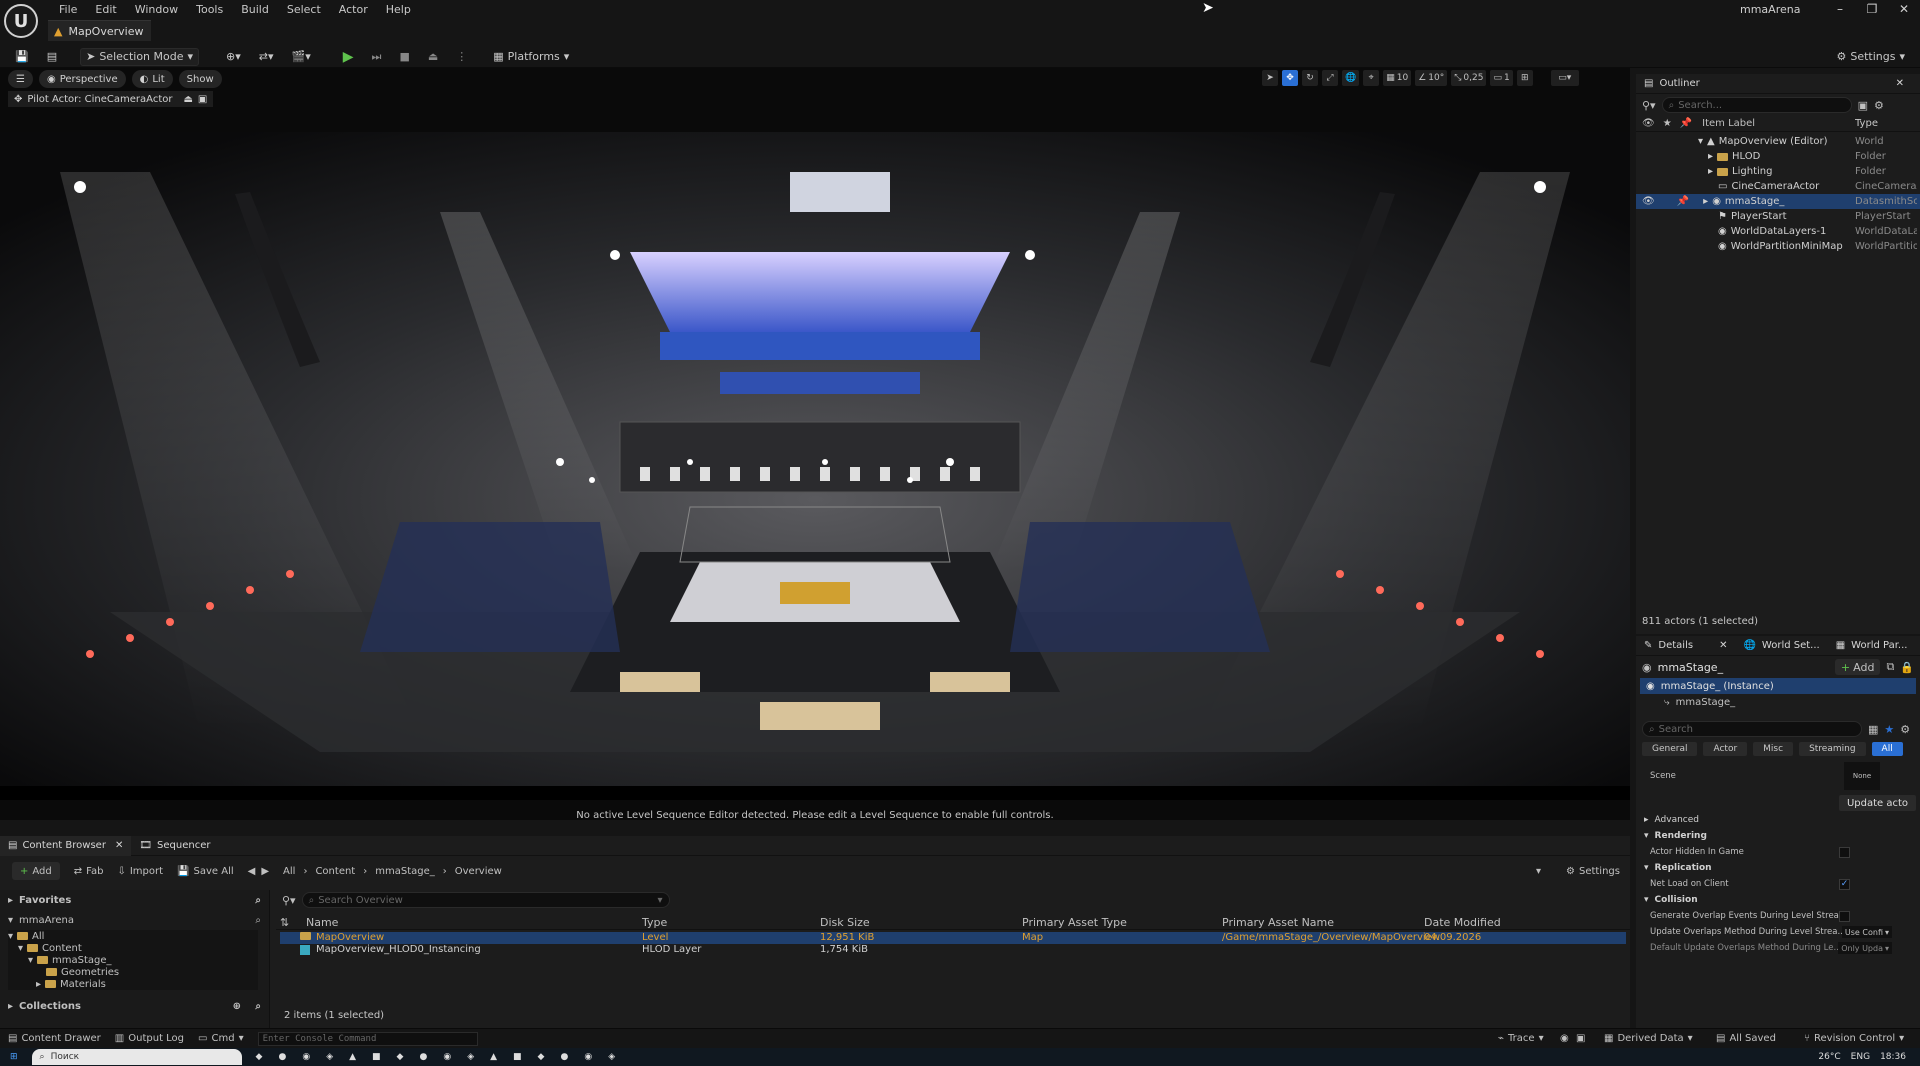  Describe the element at coordinates (20, 79) in the screenshot. I see `viewport-menu-icon: ☰` at that location.